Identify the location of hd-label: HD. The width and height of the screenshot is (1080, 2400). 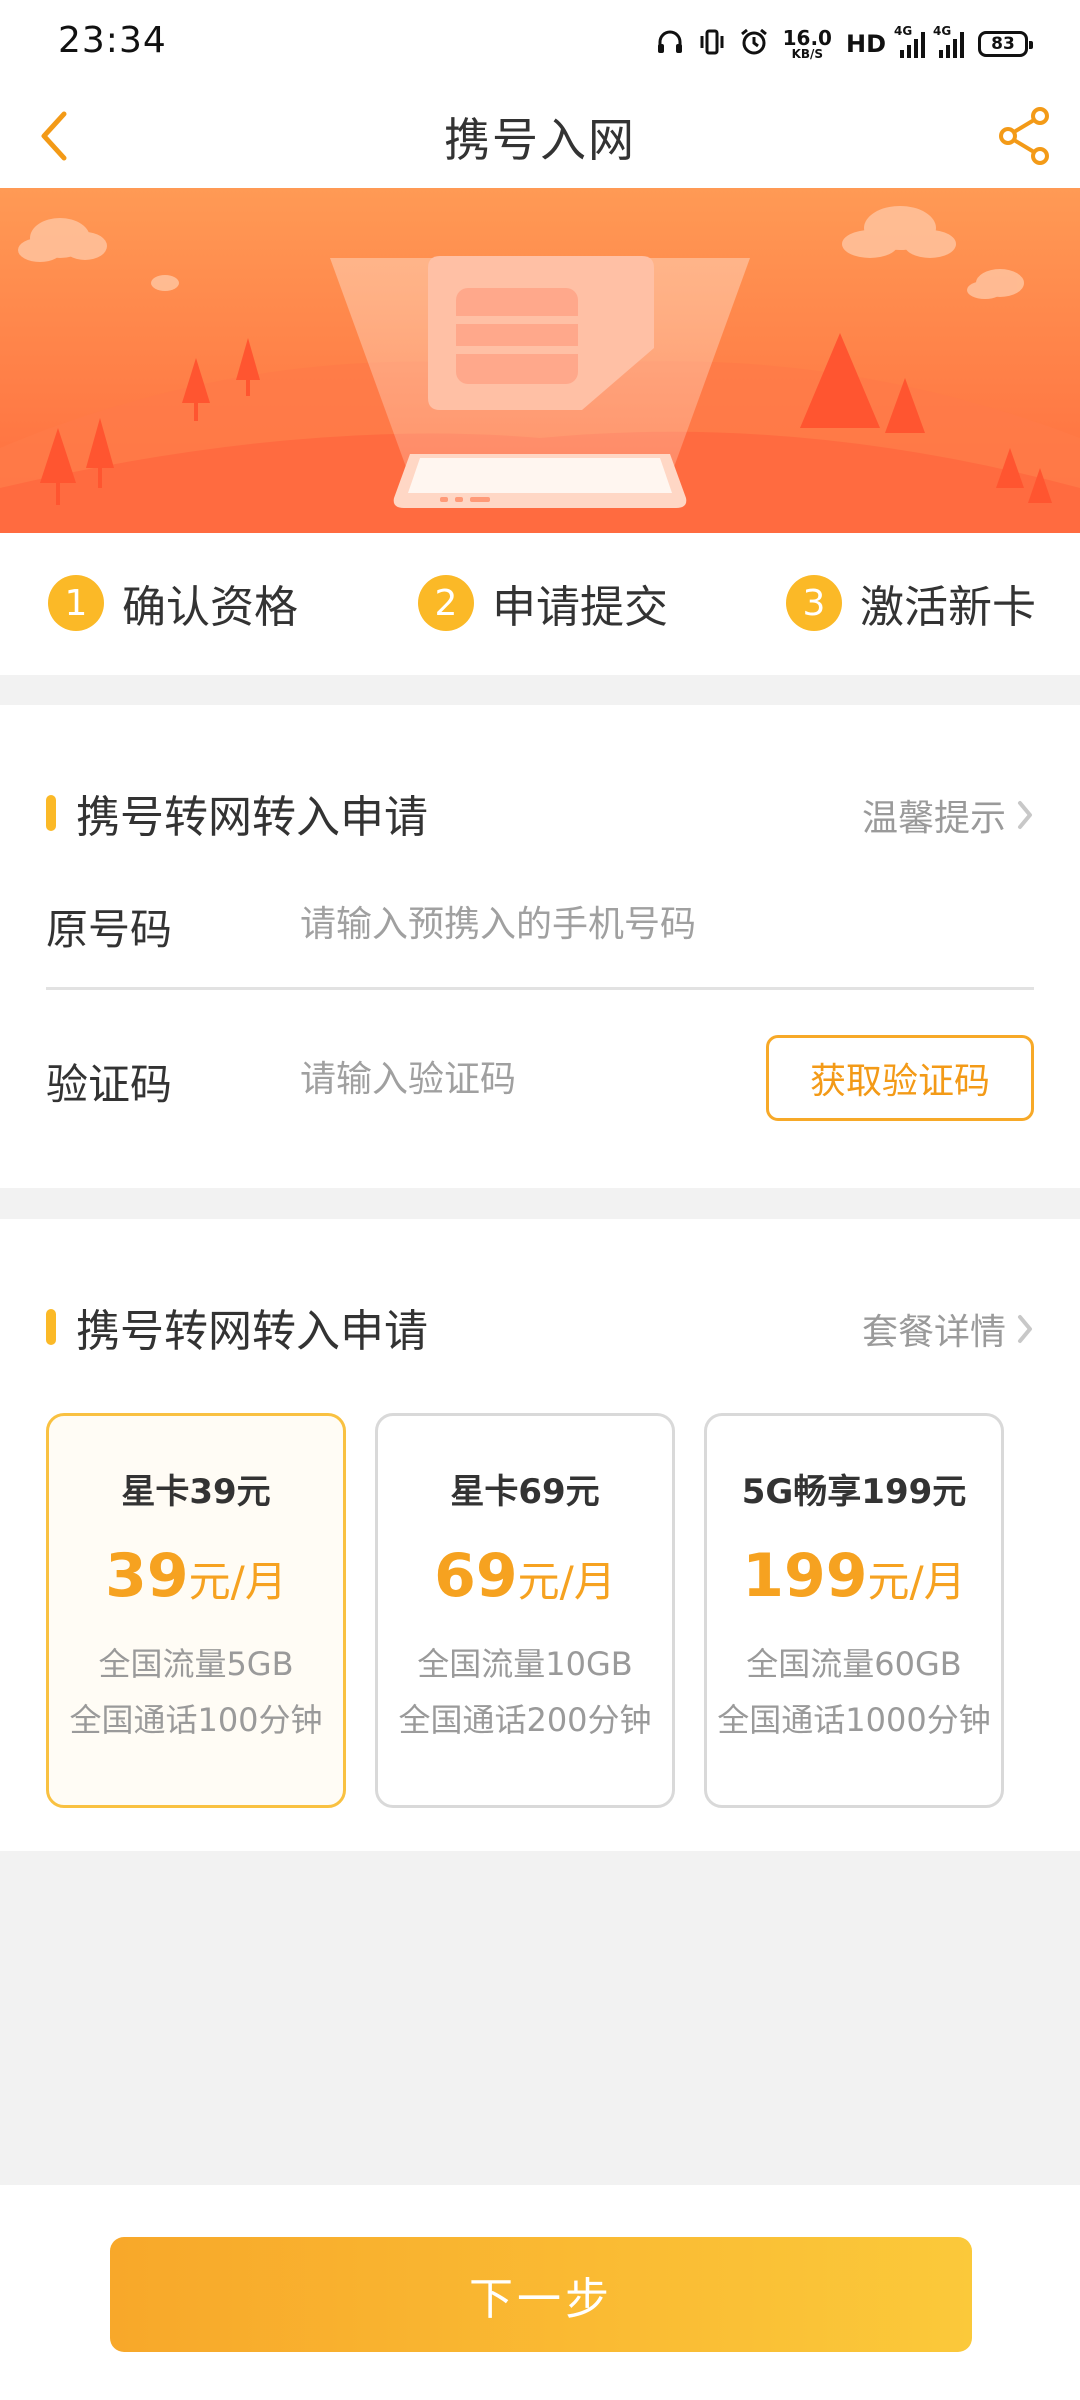
(865, 44).